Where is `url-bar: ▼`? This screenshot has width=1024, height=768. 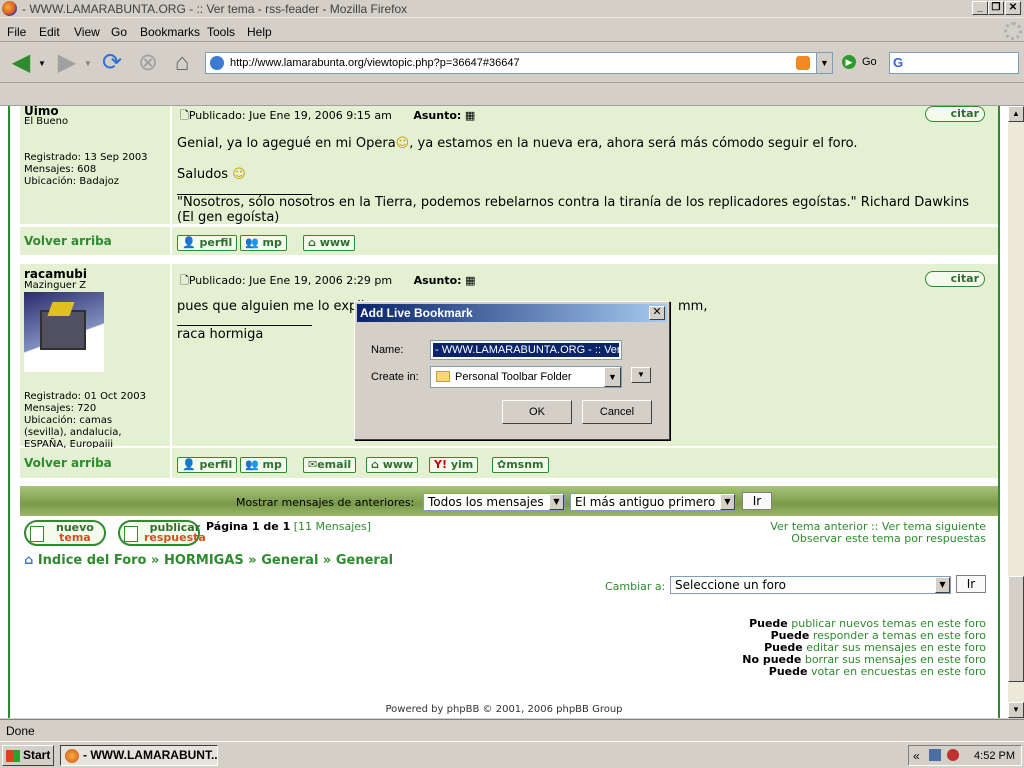 url-bar: ▼ is located at coordinates (519, 63).